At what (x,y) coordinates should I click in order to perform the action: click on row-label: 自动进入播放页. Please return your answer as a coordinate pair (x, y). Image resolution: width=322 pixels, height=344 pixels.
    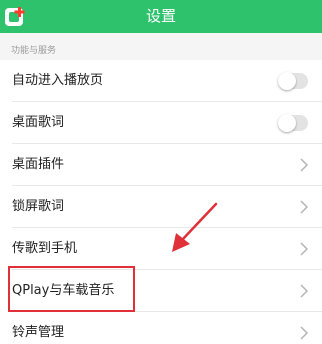
    Looking at the image, I should click on (58, 80).